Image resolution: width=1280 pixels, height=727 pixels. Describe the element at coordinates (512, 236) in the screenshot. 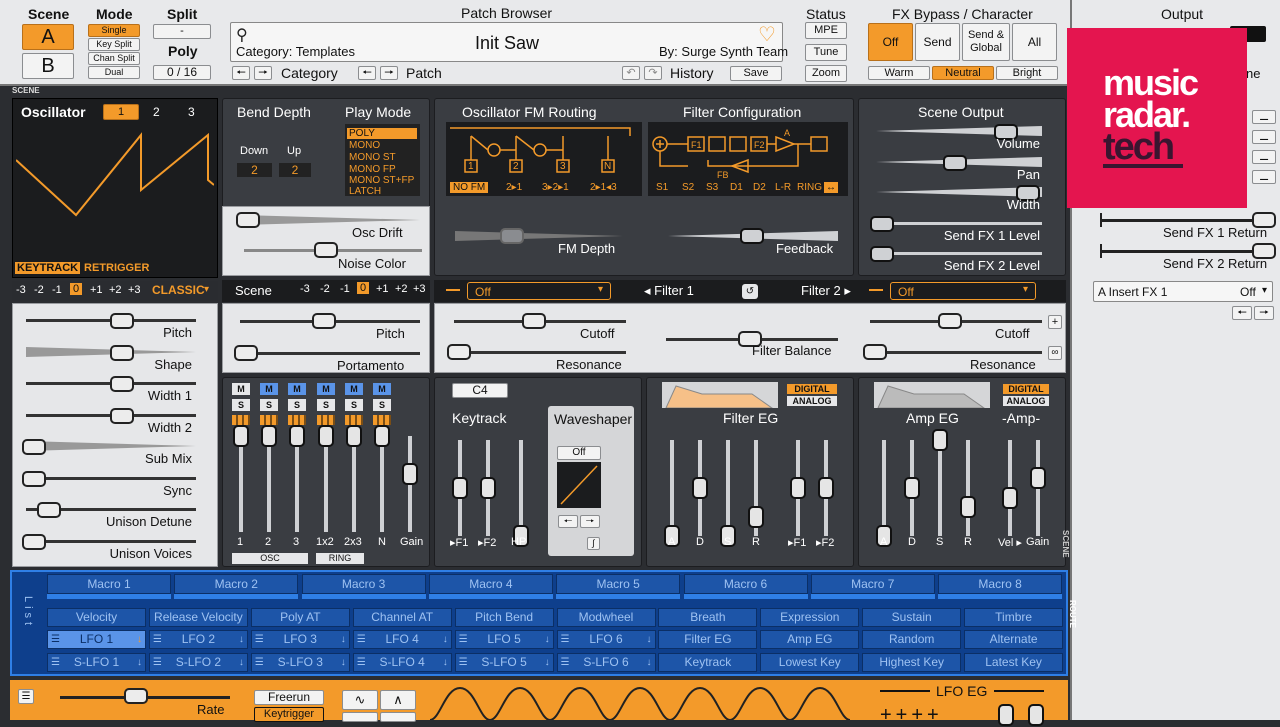

I see `fm-depth-slider` at that location.